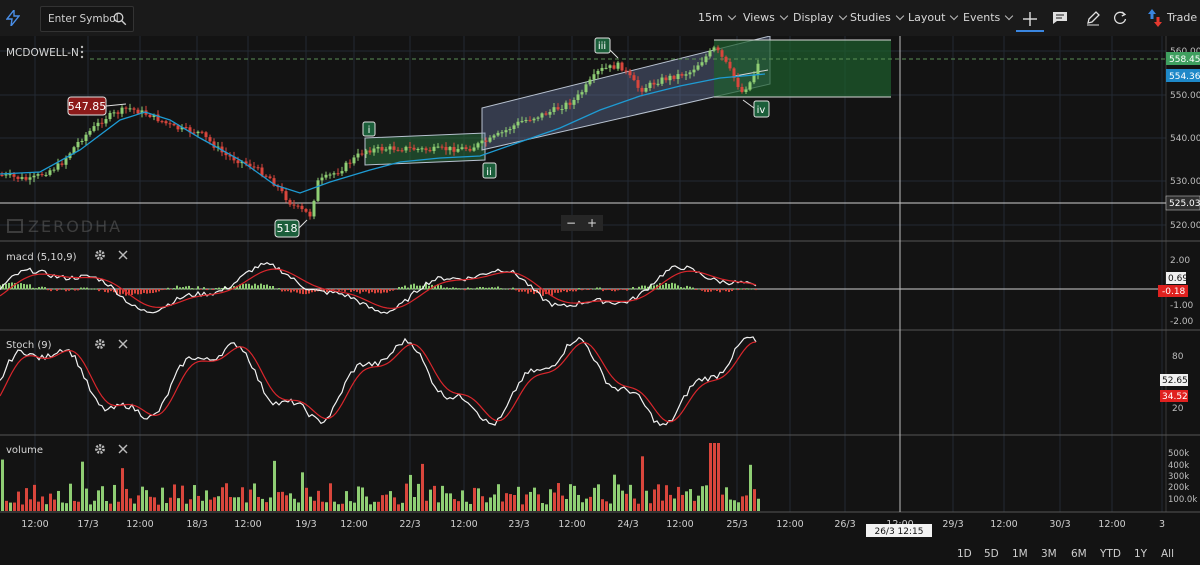  What do you see at coordinates (1155, 18) in the screenshot?
I see `trade-arrows-icon` at bounding box center [1155, 18].